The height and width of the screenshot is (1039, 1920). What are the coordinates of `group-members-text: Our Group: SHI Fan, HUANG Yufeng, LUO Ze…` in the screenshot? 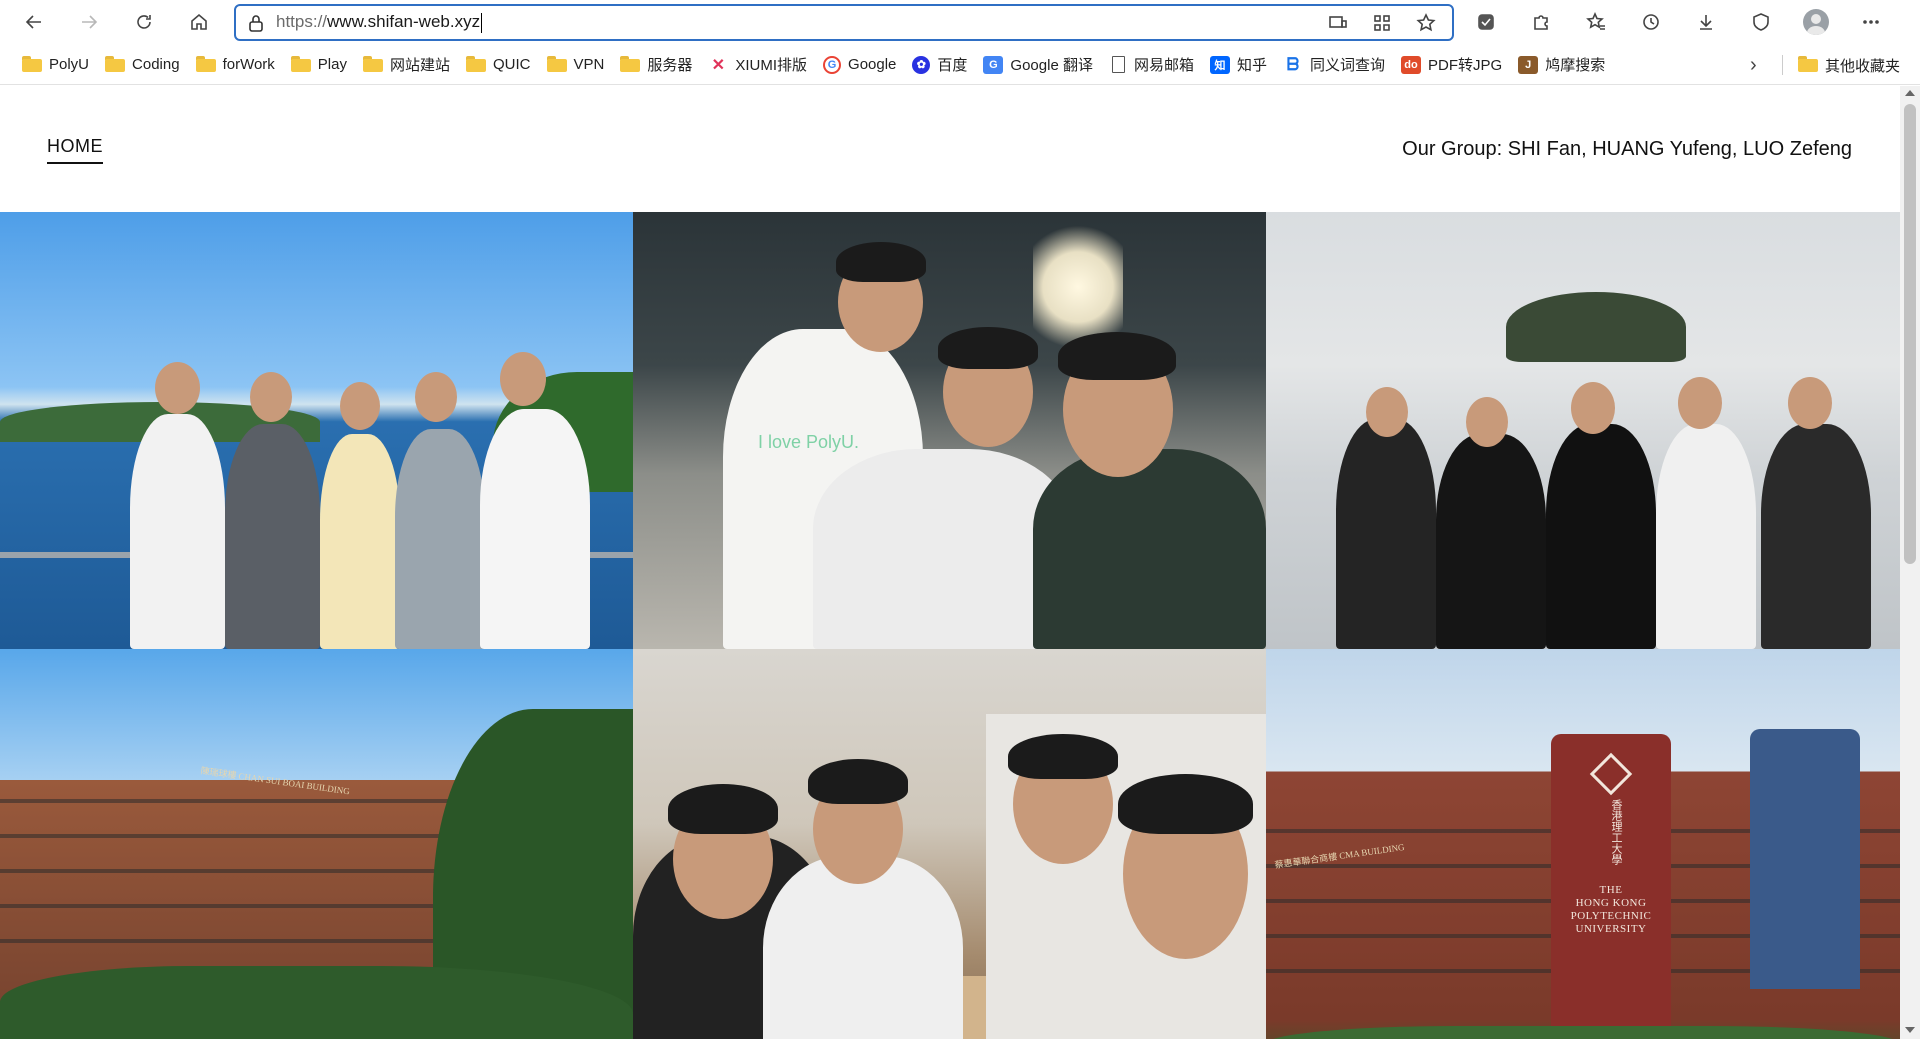 It's located at (1627, 149).